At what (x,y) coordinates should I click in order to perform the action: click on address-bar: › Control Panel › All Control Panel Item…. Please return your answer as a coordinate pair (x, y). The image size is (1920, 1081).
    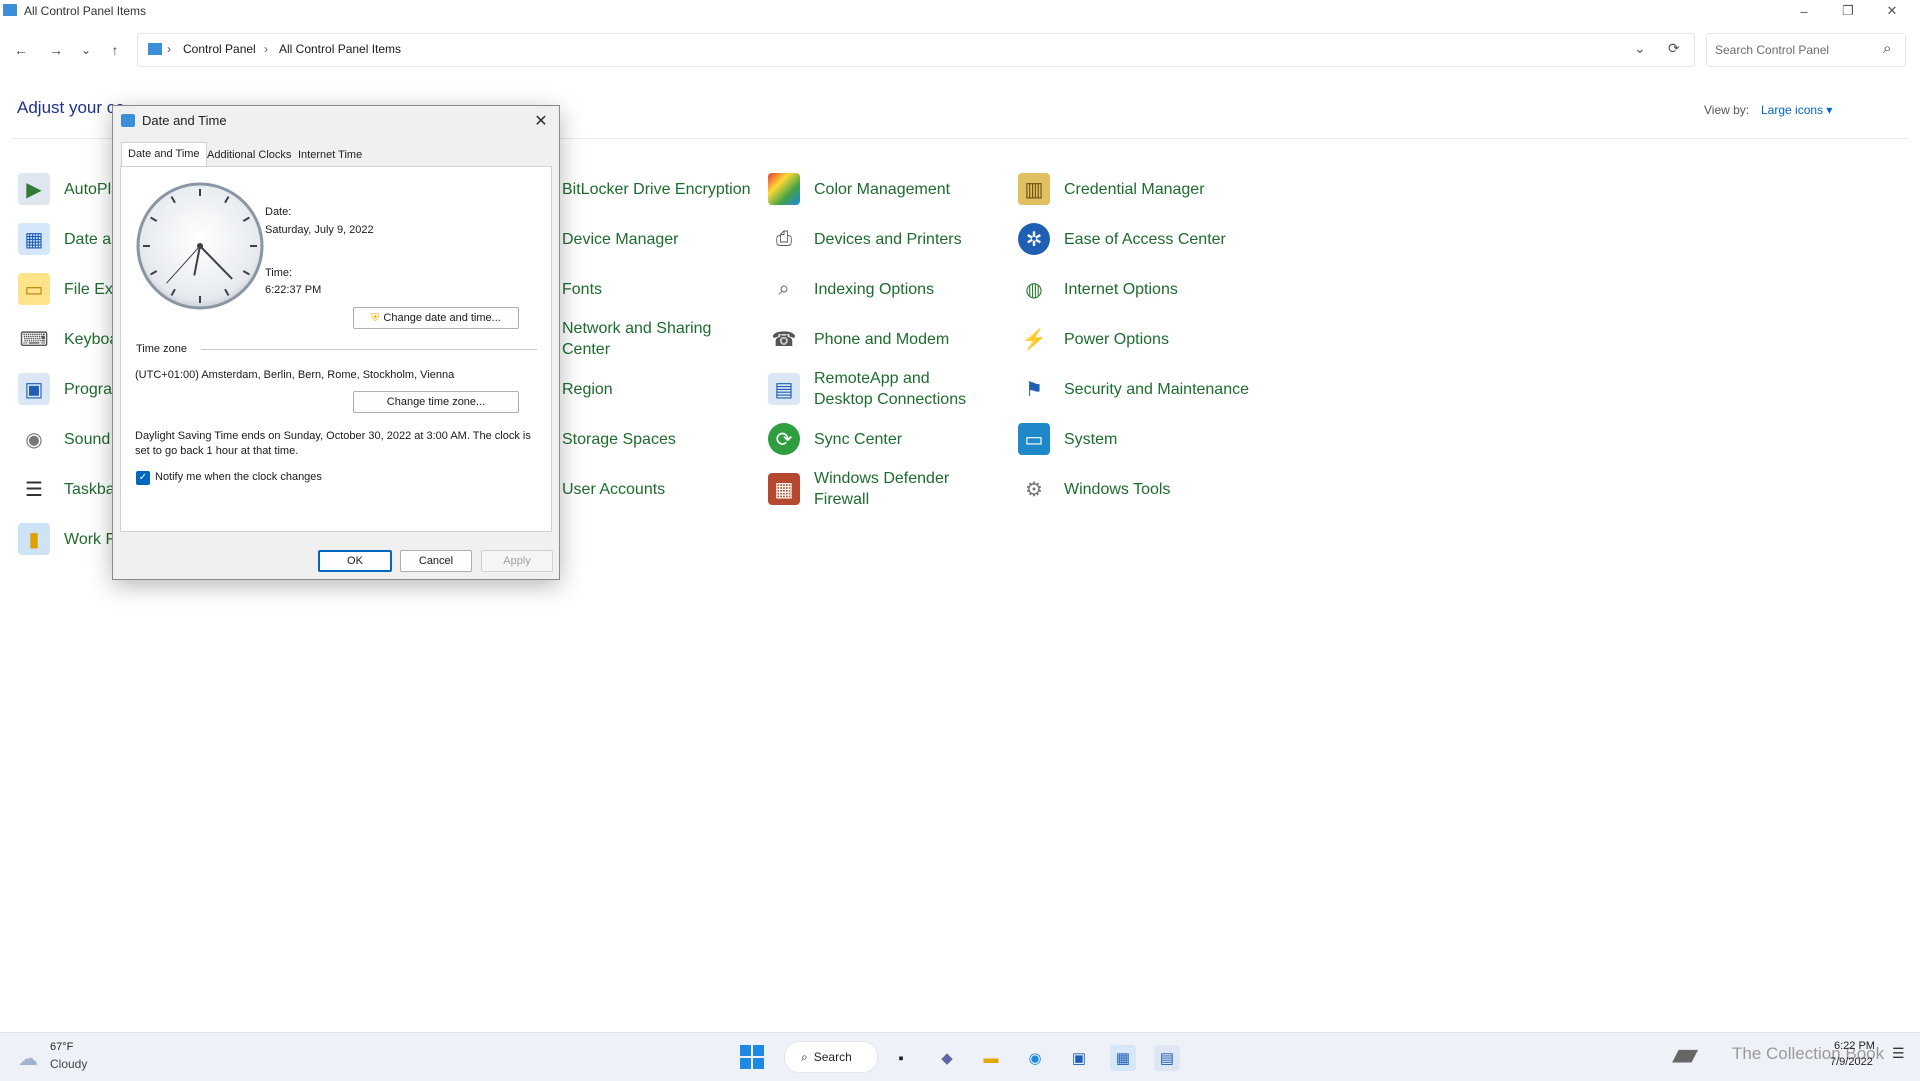
    Looking at the image, I should click on (916, 50).